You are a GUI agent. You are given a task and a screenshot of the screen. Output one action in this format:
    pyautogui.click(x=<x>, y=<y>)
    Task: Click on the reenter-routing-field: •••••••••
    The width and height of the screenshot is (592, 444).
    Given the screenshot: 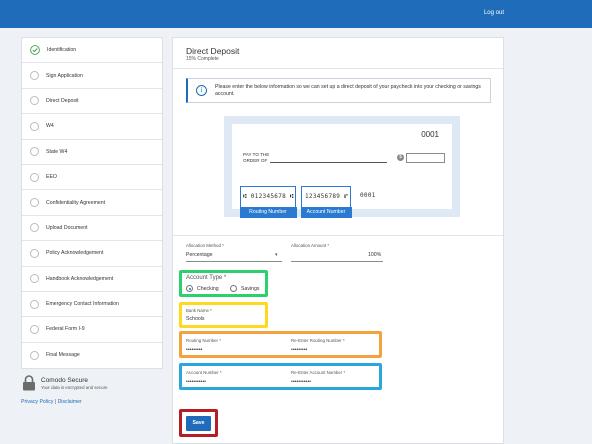 What is the action you would take?
    pyautogui.click(x=299, y=350)
    